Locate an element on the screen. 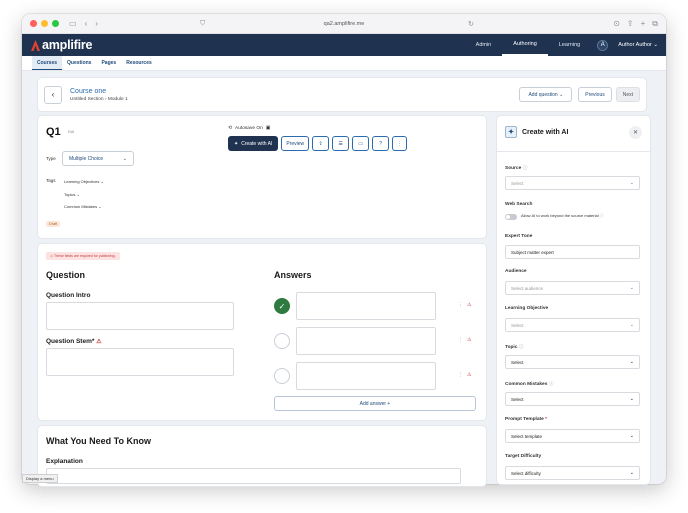  question-toolbar: ✦ Create with AI Preview ⇪ ☰ ▭ ? ⋮ is located at coordinates (318, 143).